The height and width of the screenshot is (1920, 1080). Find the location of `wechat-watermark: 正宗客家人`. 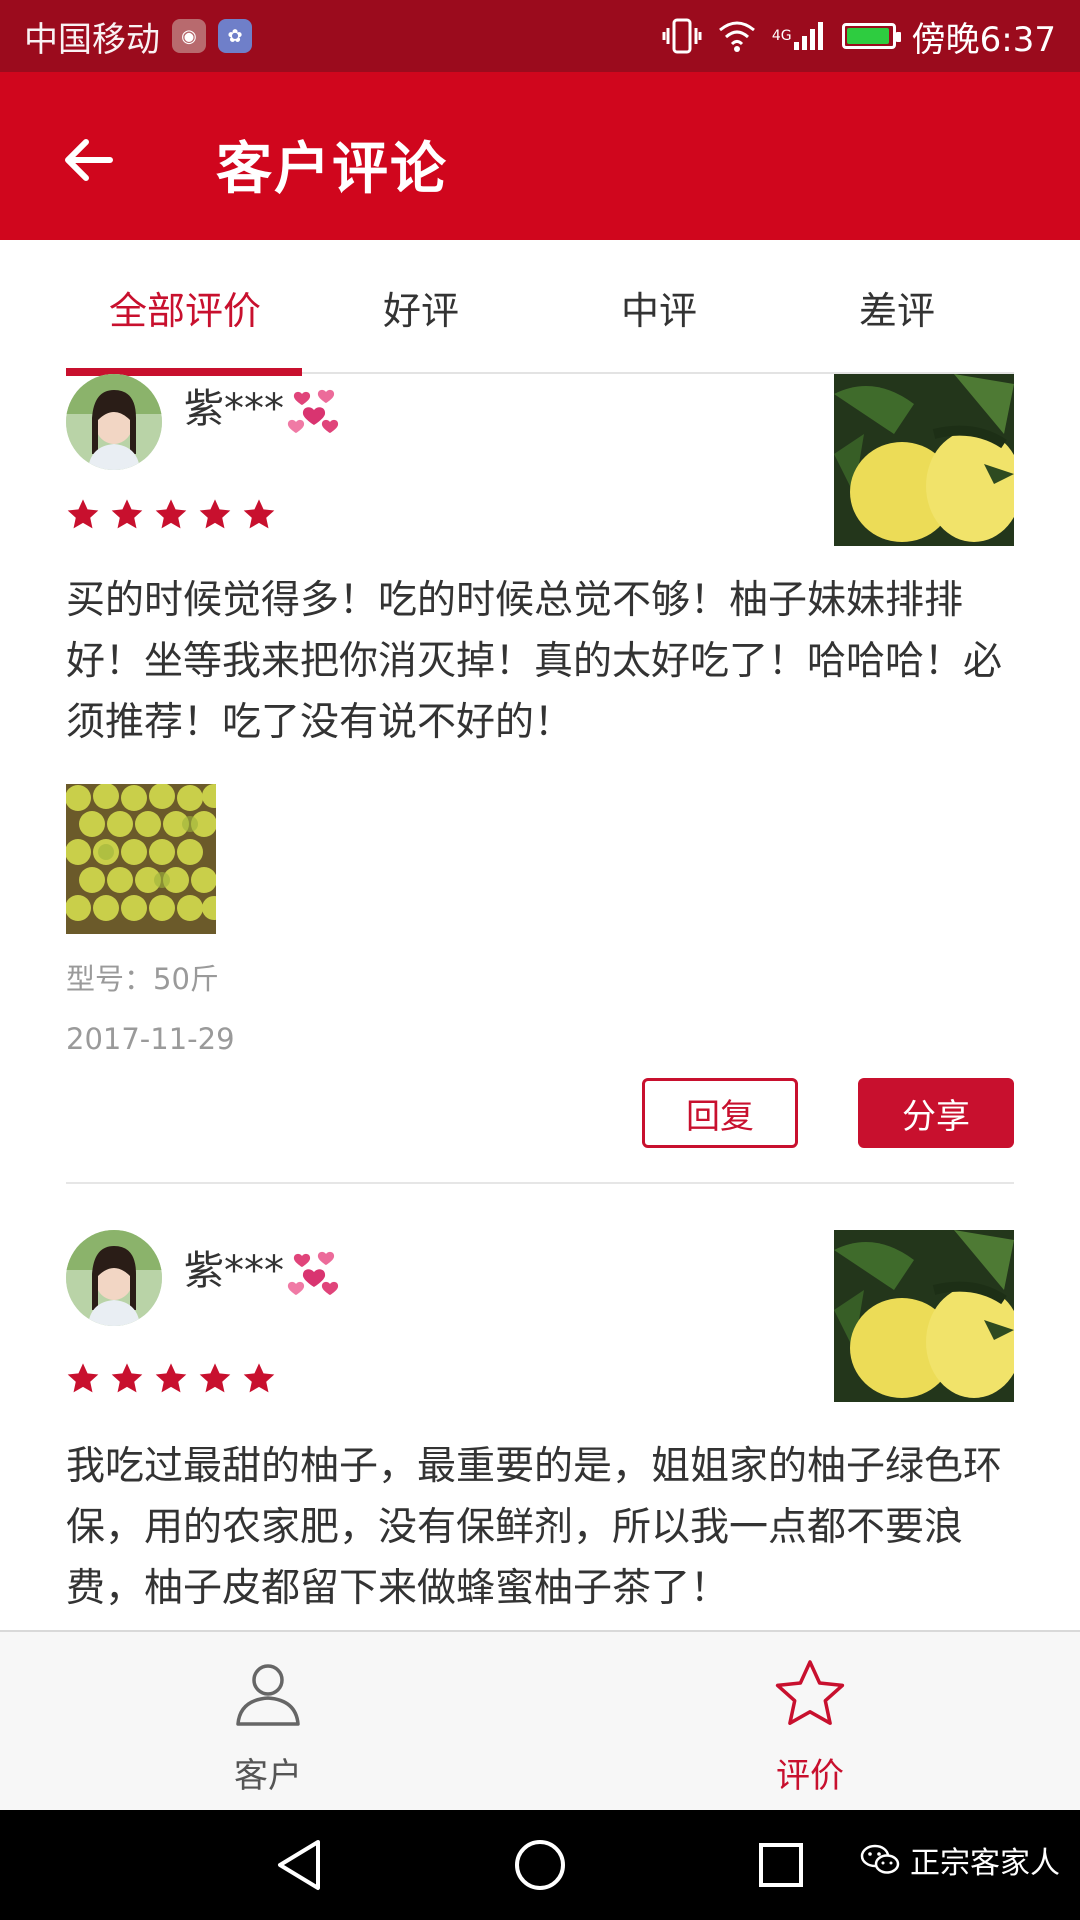

wechat-watermark: 正宗客家人 is located at coordinates (960, 1860).